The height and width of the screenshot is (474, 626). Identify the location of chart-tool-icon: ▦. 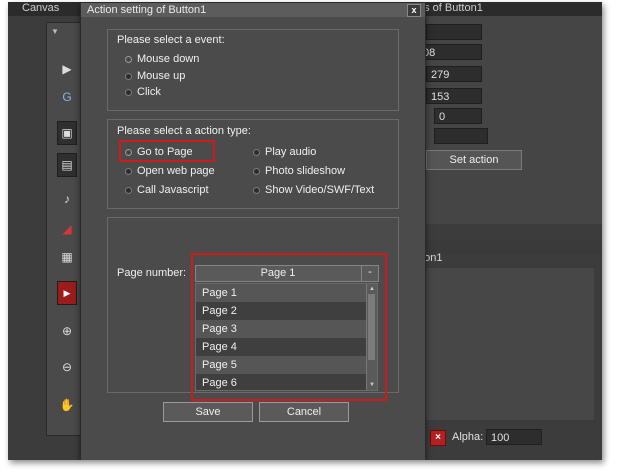
(67, 257).